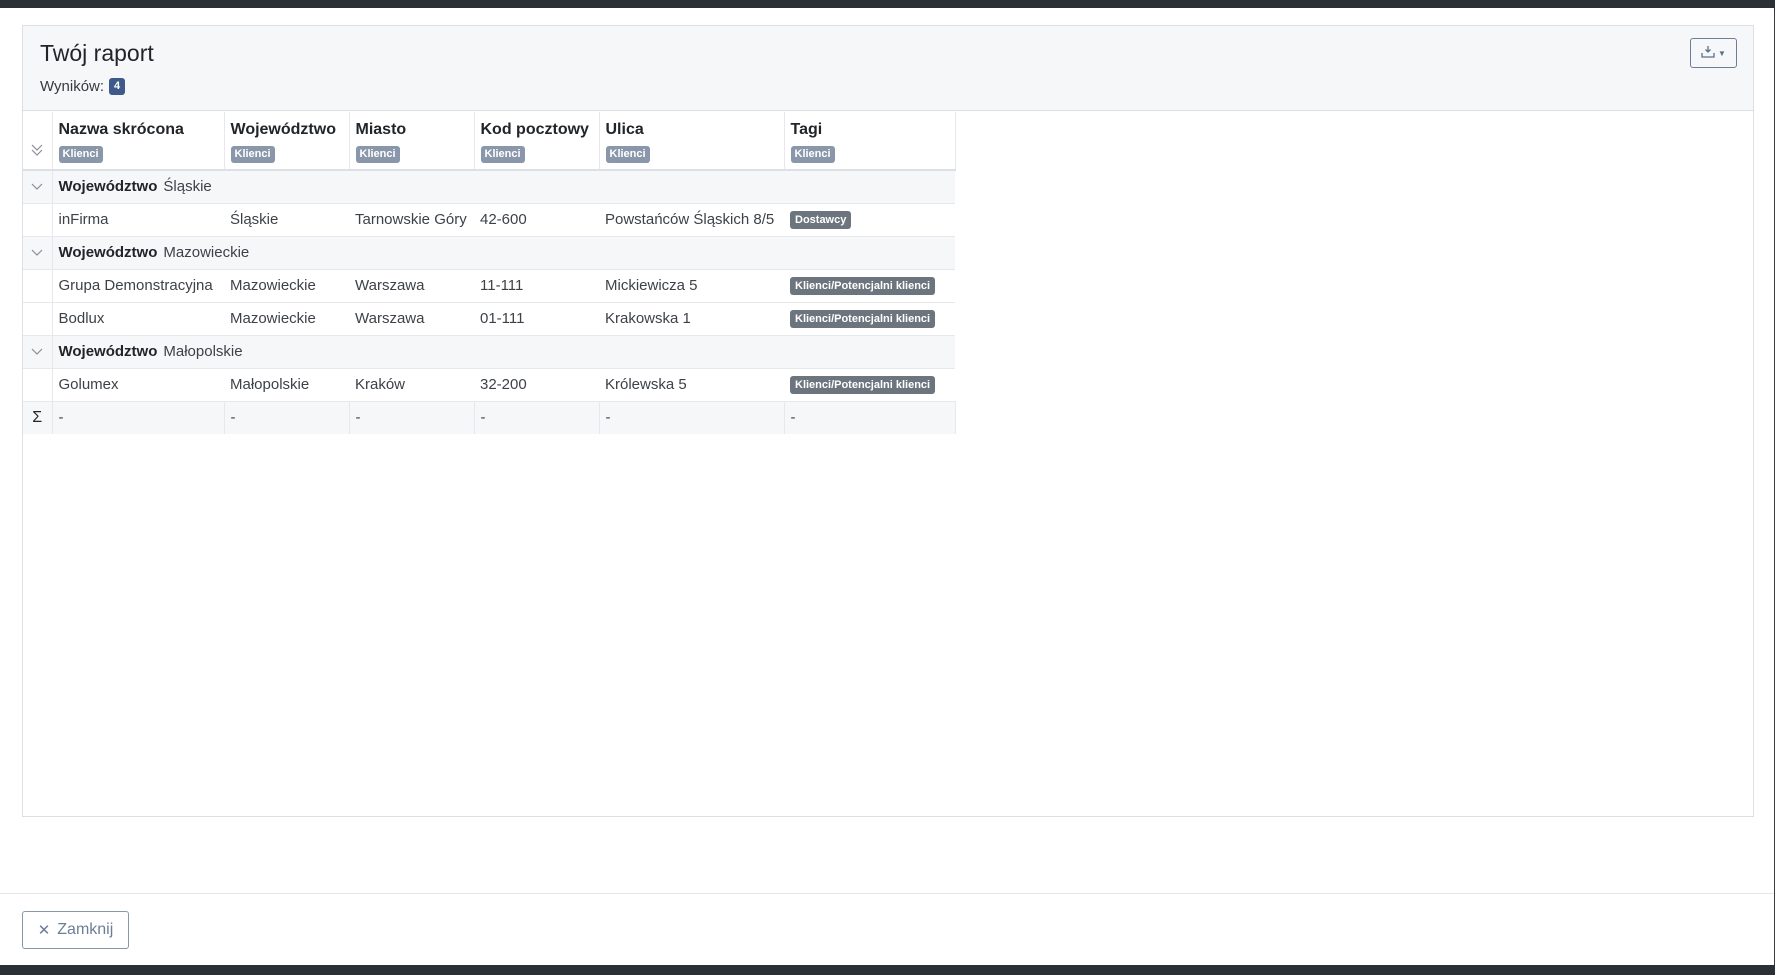 This screenshot has height=975, width=1775. What do you see at coordinates (138, 385) in the screenshot?
I see `cell-nazwa: Golumex` at bounding box center [138, 385].